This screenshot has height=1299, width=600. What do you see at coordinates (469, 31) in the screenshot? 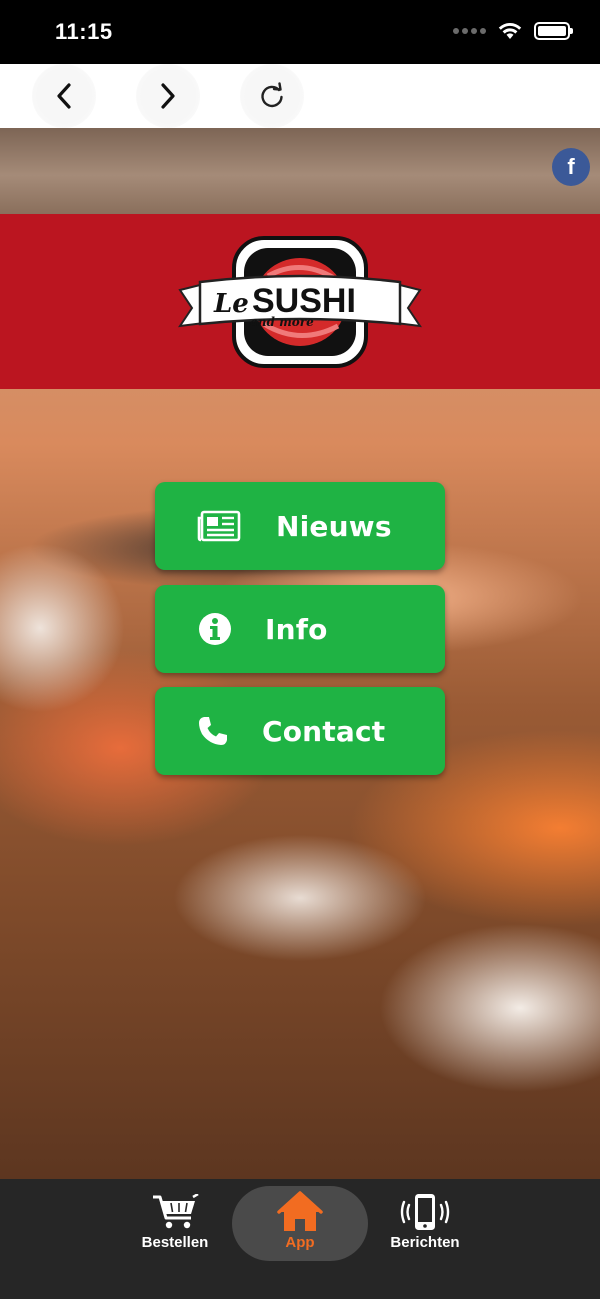
I see `cellular-signal-icon` at bounding box center [469, 31].